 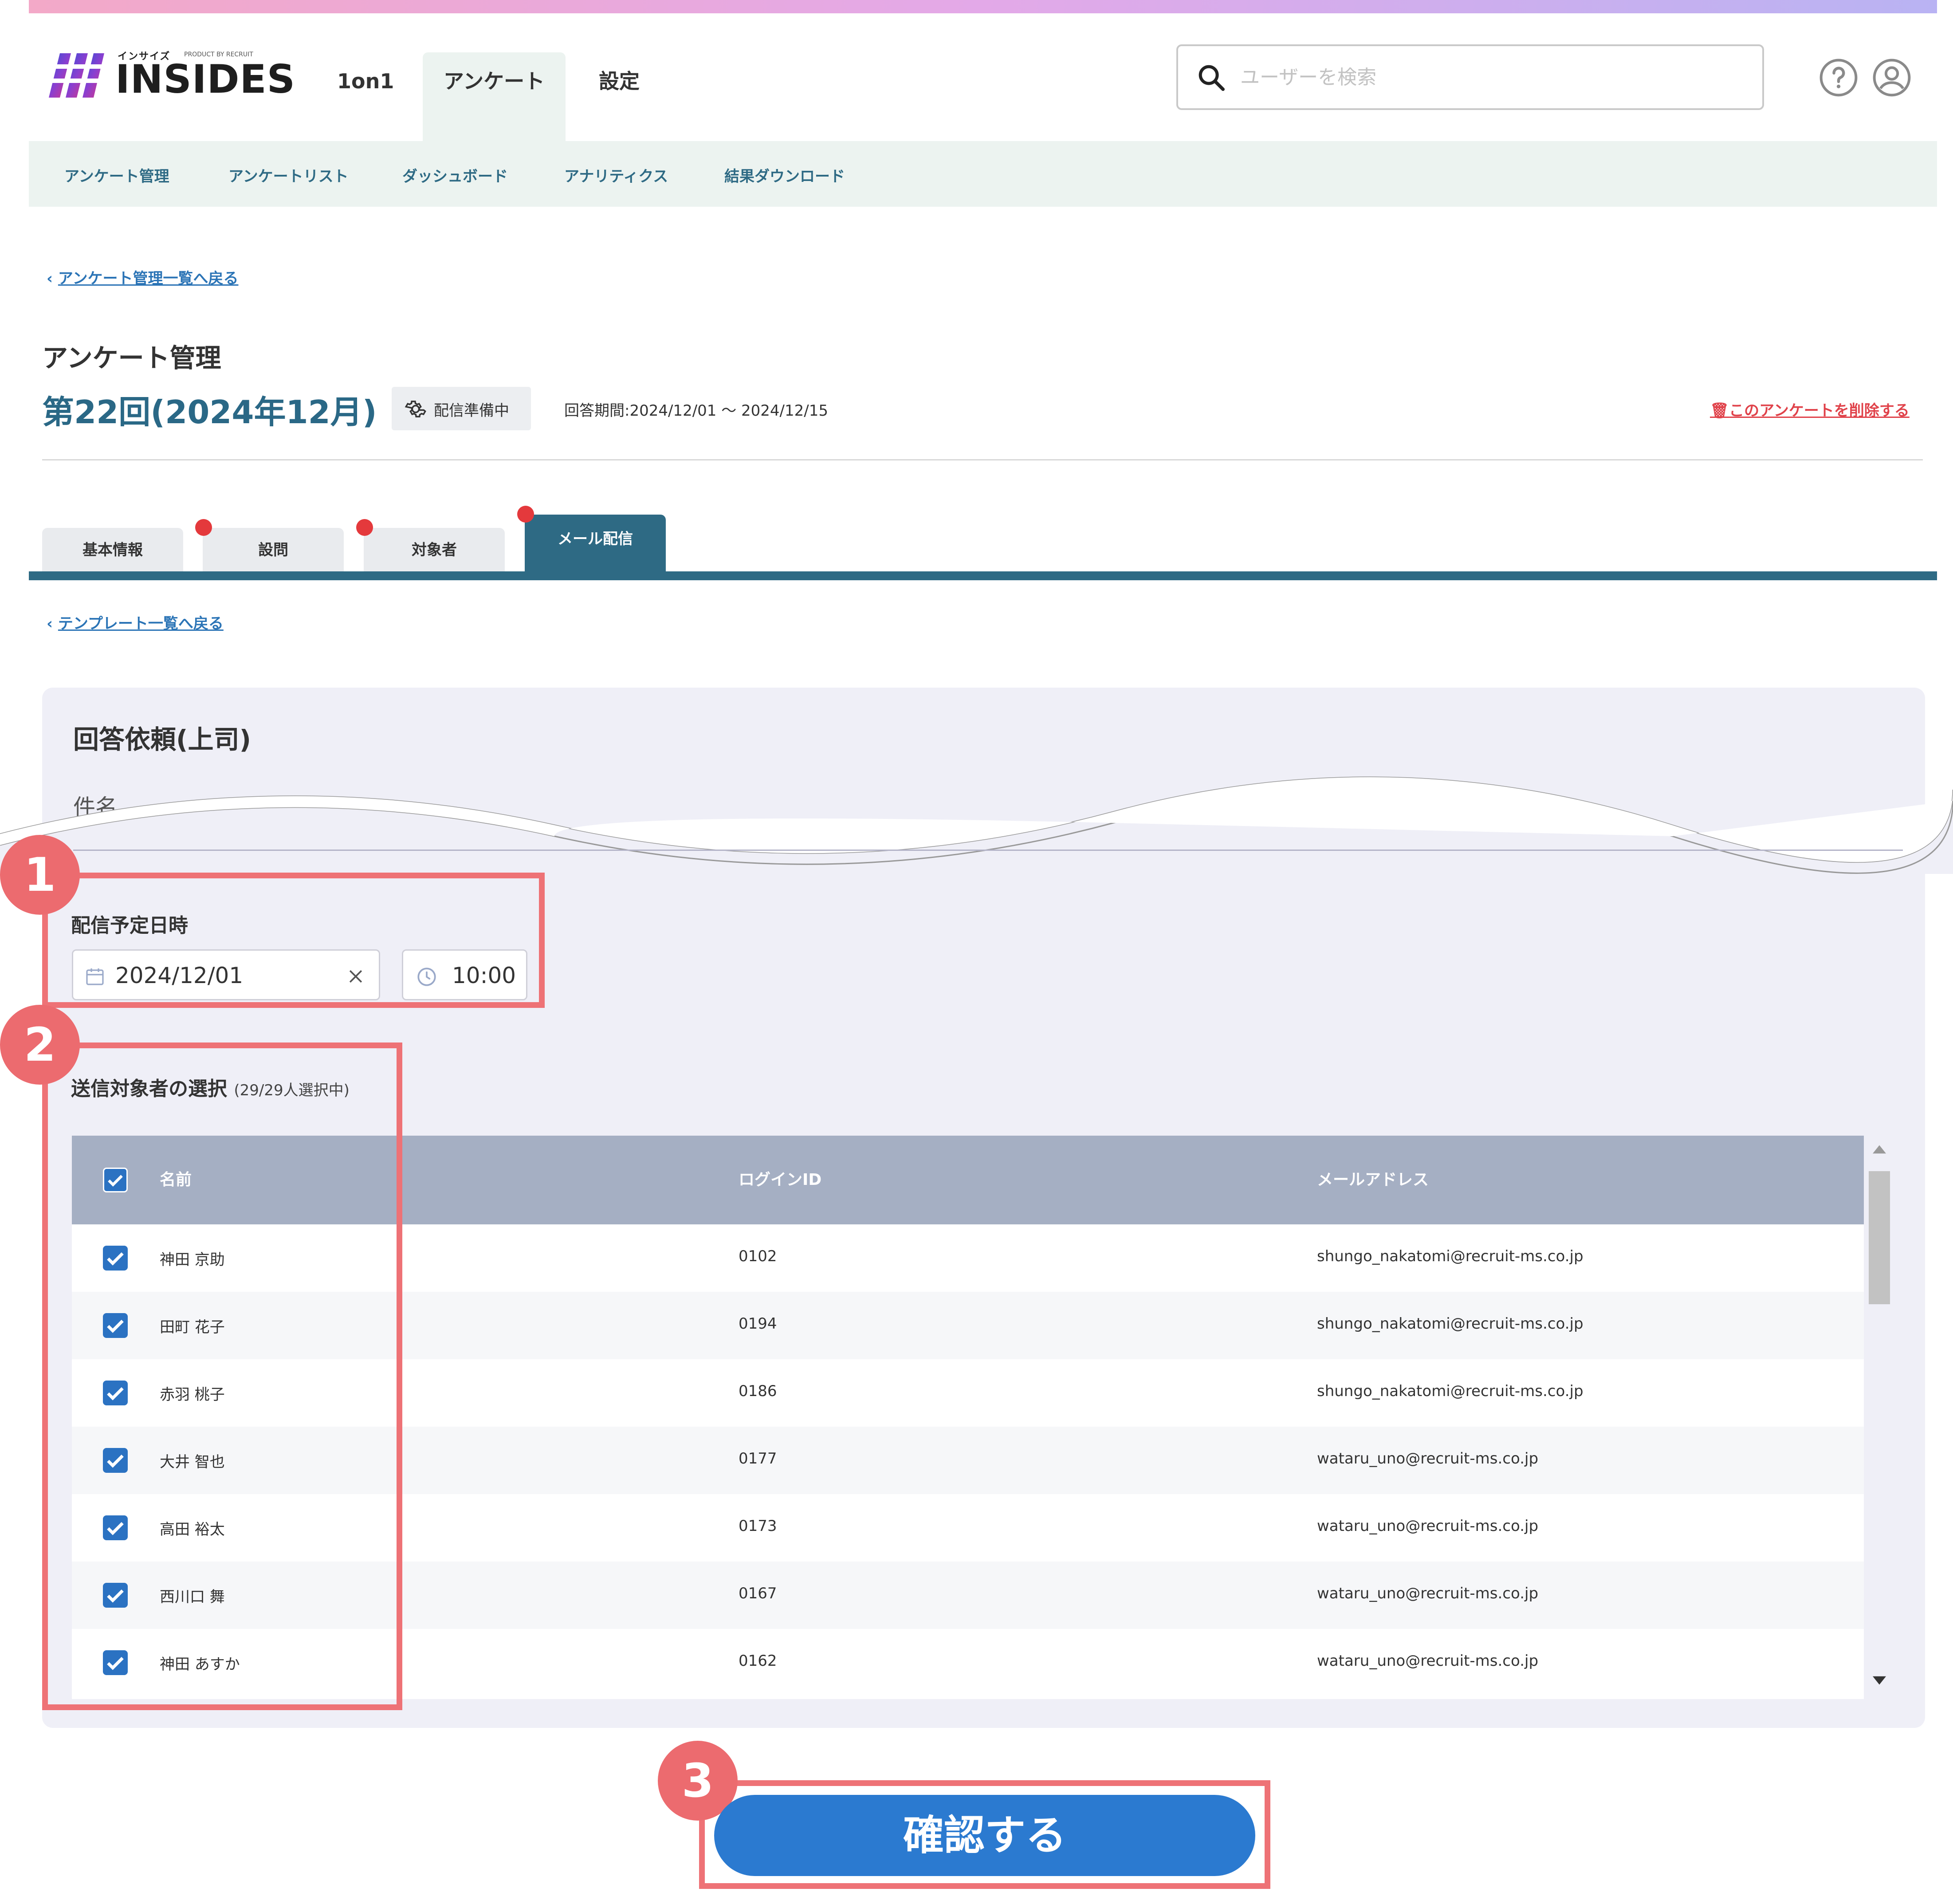 What do you see at coordinates (112, 550) in the screenshot?
I see `tab-basic-info: 基本情報` at bounding box center [112, 550].